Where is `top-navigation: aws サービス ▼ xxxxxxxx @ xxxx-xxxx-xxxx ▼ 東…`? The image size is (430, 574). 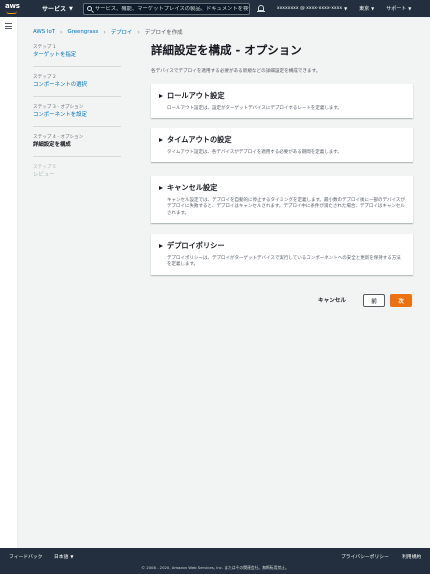 top-navigation: aws サービス ▼ xxxxxxxx @ xxxx-xxxx-xxxx ▼ 東… is located at coordinates (215, 8).